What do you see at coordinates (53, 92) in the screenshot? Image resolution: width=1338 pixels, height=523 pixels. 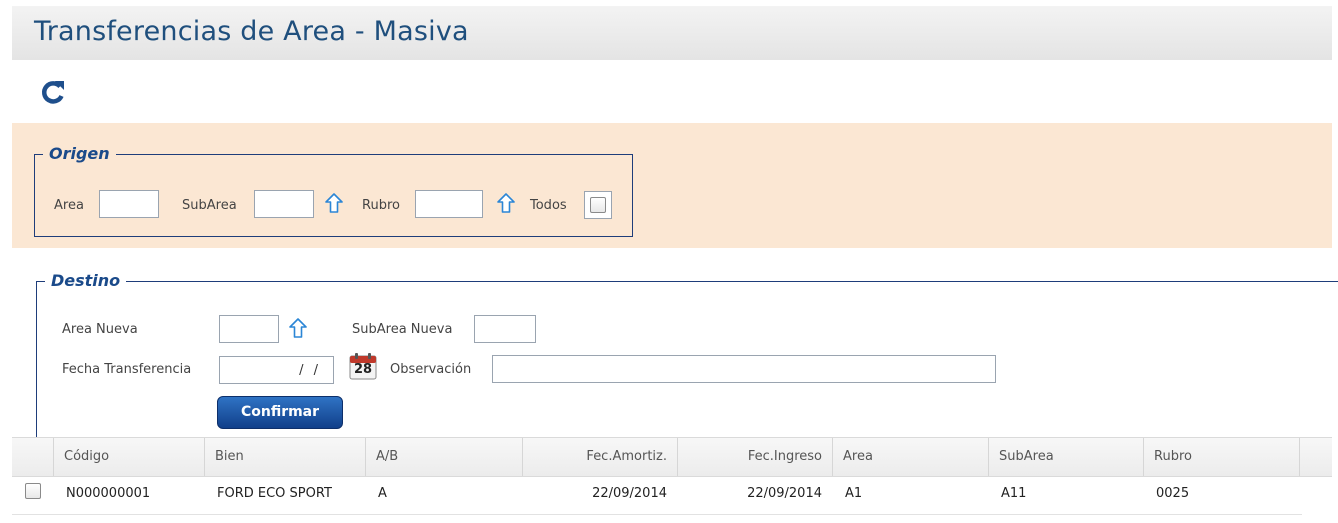 I see `refresh-icon` at bounding box center [53, 92].